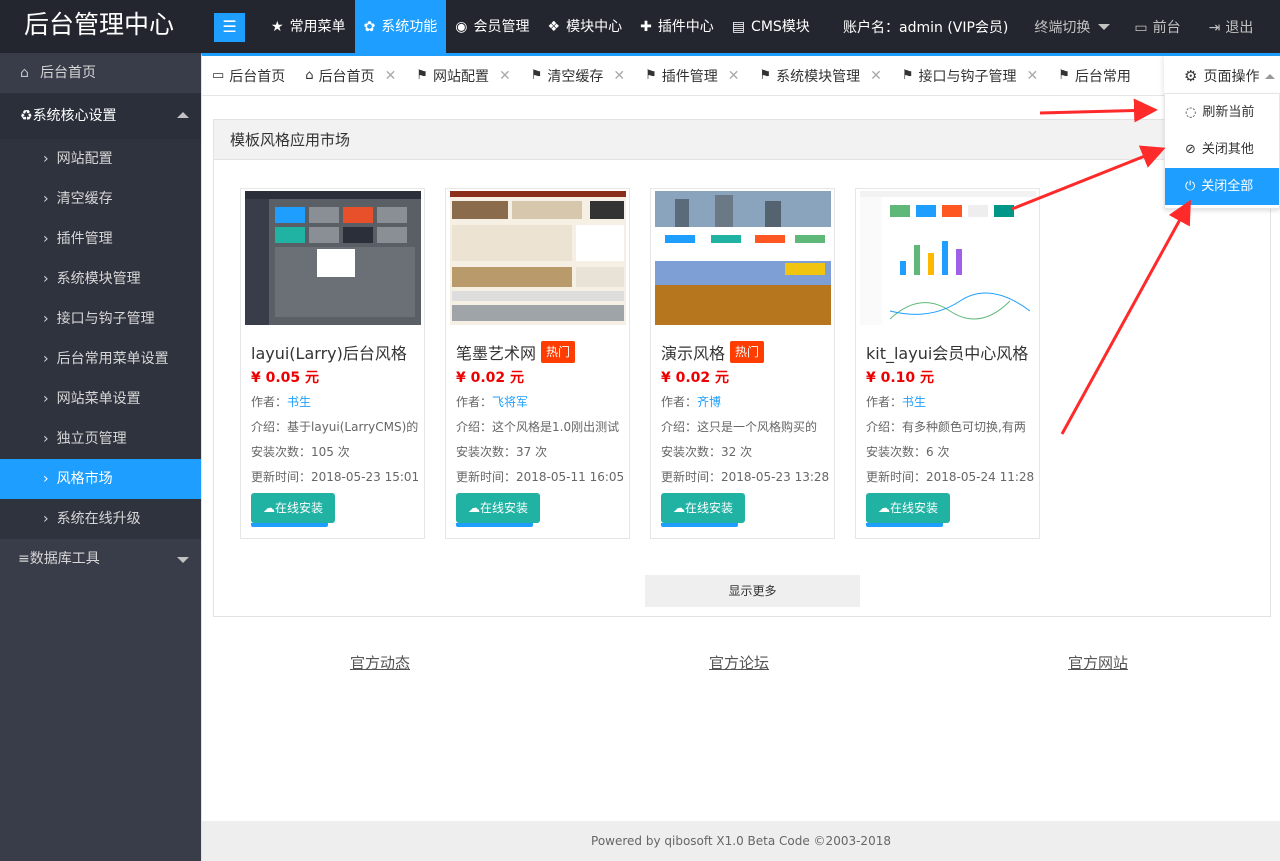 The width and height of the screenshot is (1280, 861). Describe the element at coordinates (100, 199) in the screenshot. I see `sidebar-item-clear-cache: › 清空缓存` at that location.